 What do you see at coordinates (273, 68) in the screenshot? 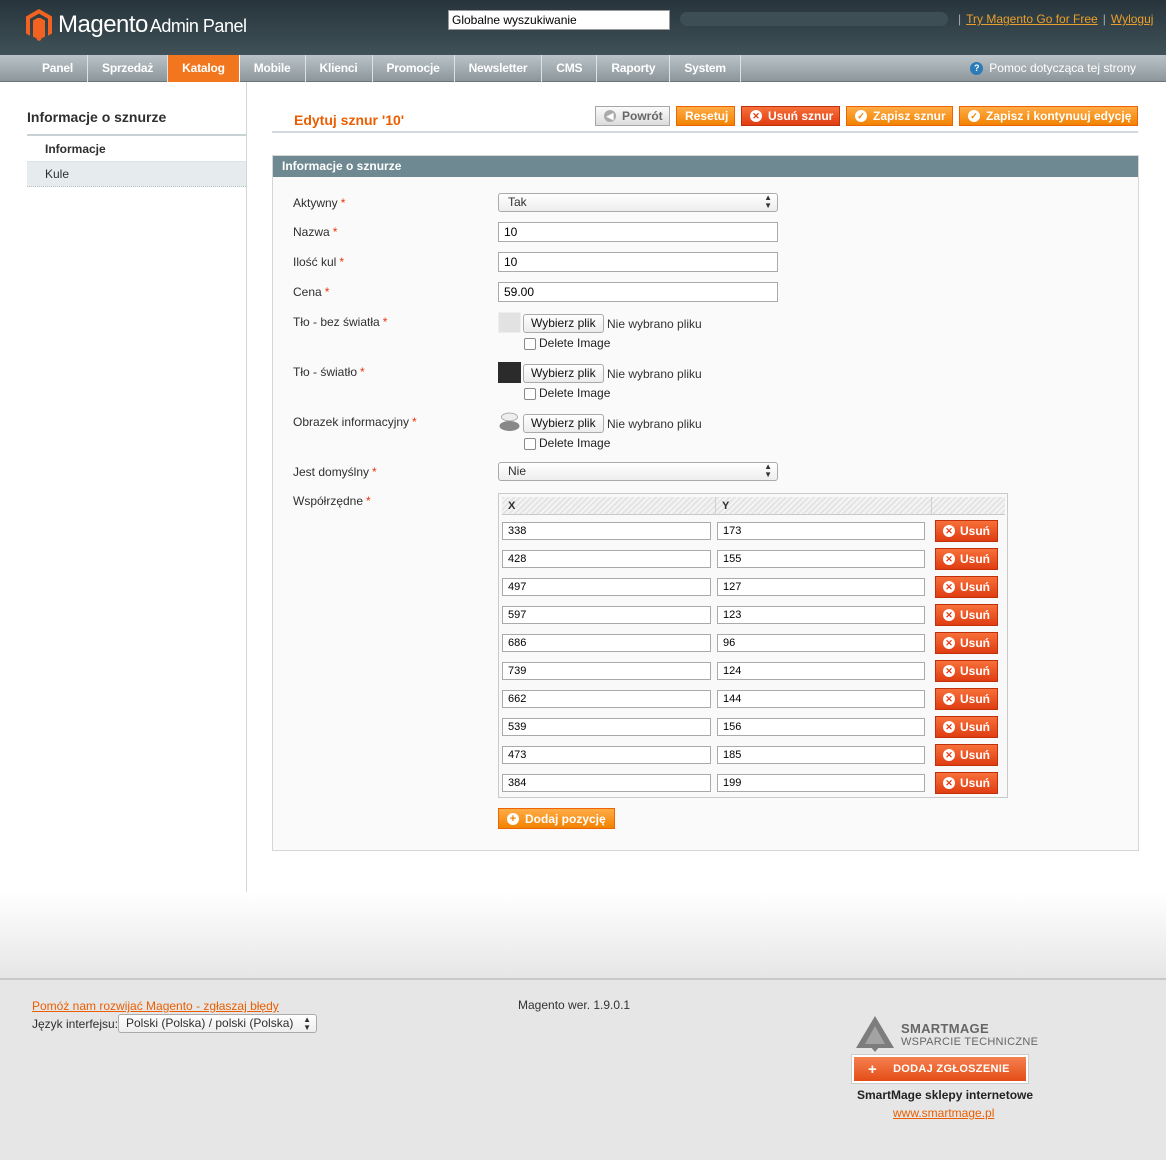
I see `nav-mobile: Mobile` at bounding box center [273, 68].